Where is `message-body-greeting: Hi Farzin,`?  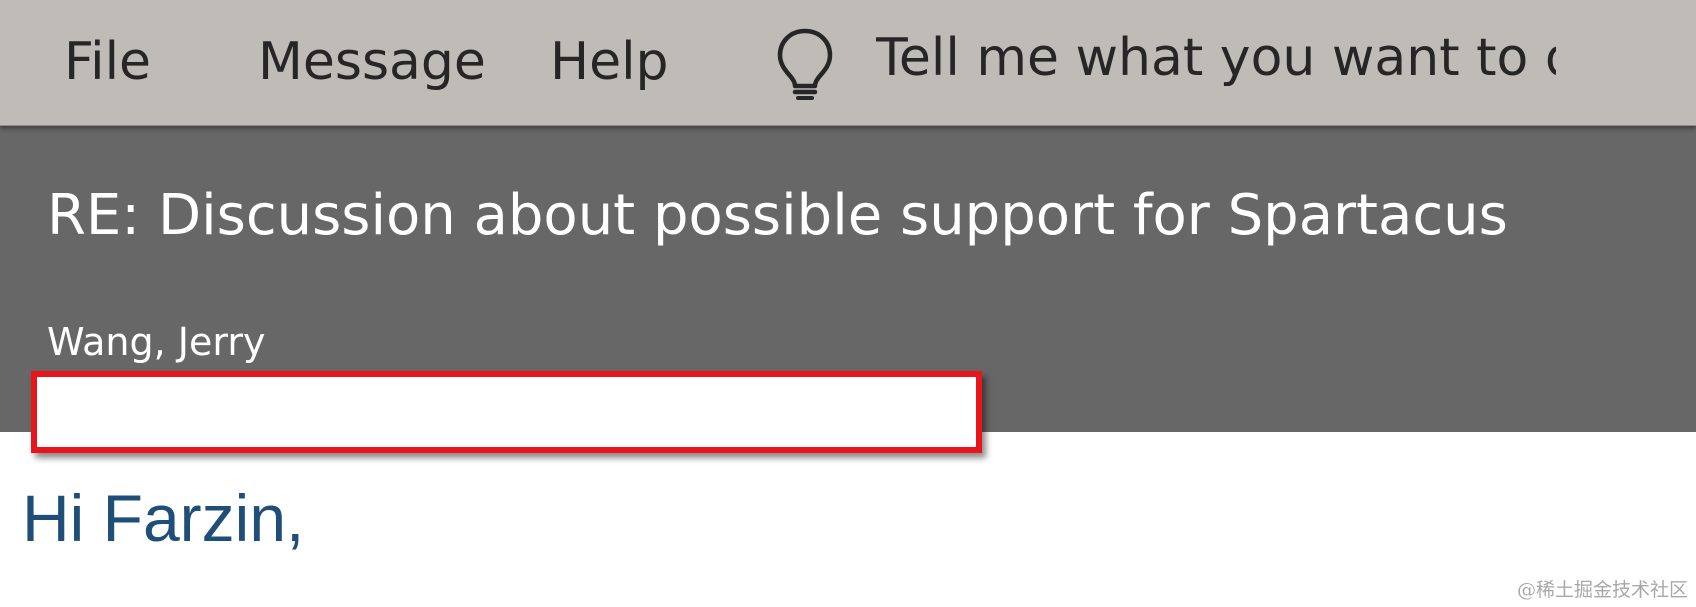 message-body-greeting: Hi Farzin, is located at coordinates (163, 518).